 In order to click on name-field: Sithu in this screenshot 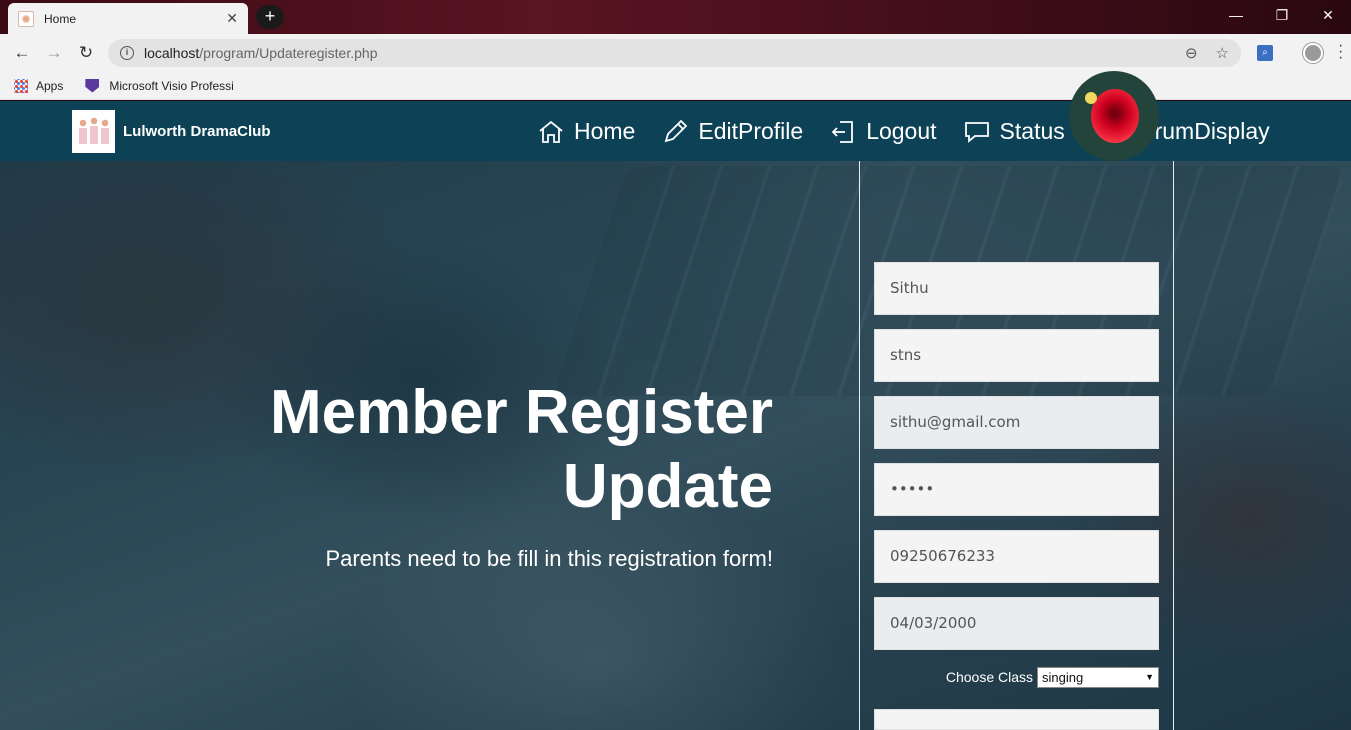, I will do `click(1016, 288)`.